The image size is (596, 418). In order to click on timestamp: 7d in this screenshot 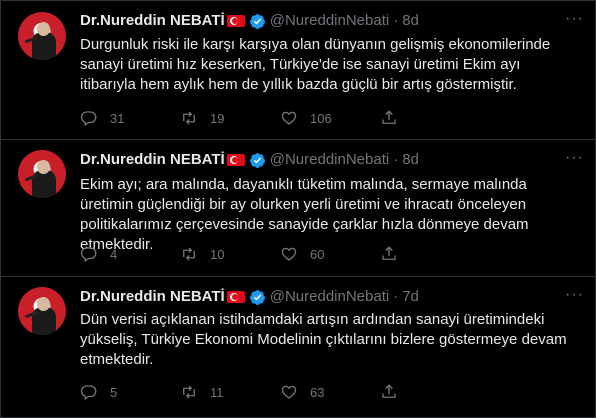, I will do `click(410, 297)`.